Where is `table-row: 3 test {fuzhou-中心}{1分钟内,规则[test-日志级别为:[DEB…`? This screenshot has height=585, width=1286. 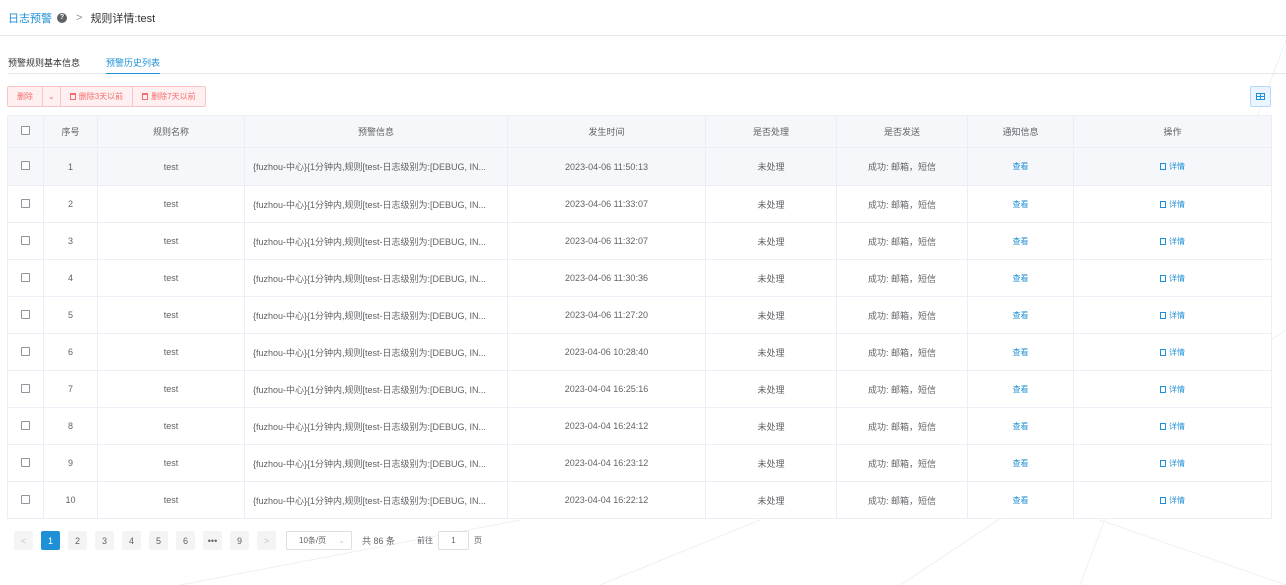
table-row: 3 test {fuzhou-中心}{1分钟内,规则[test-日志级别为:[DEB… is located at coordinates (639, 241).